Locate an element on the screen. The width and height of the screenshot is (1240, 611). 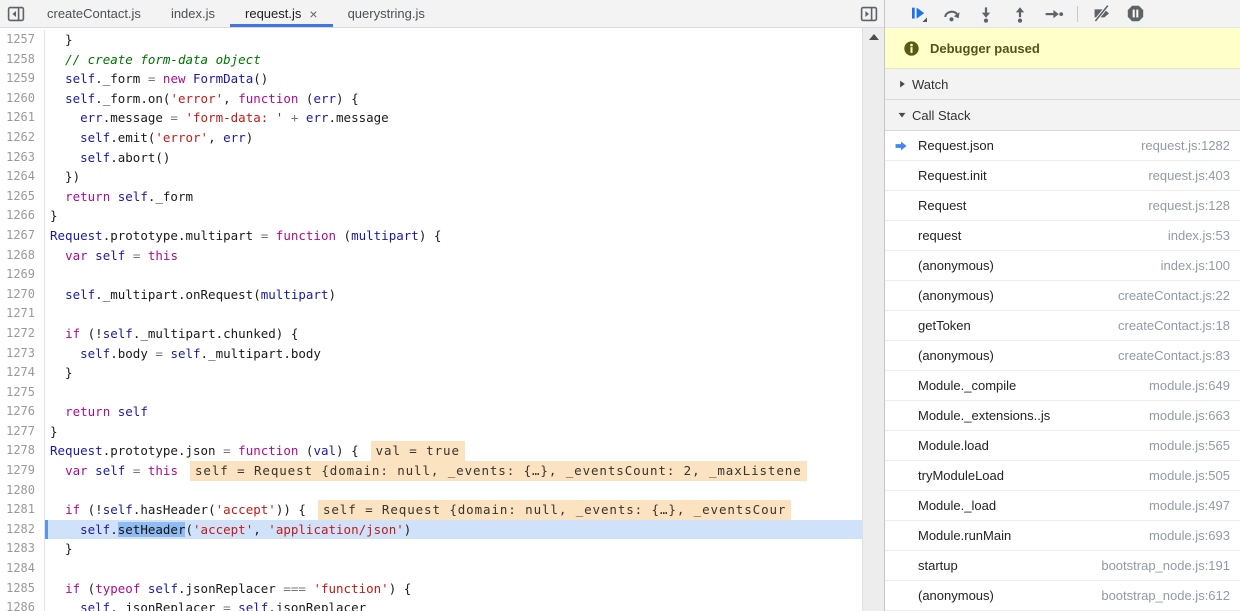
frame-location: module.js:693 is located at coordinates (1189, 535).